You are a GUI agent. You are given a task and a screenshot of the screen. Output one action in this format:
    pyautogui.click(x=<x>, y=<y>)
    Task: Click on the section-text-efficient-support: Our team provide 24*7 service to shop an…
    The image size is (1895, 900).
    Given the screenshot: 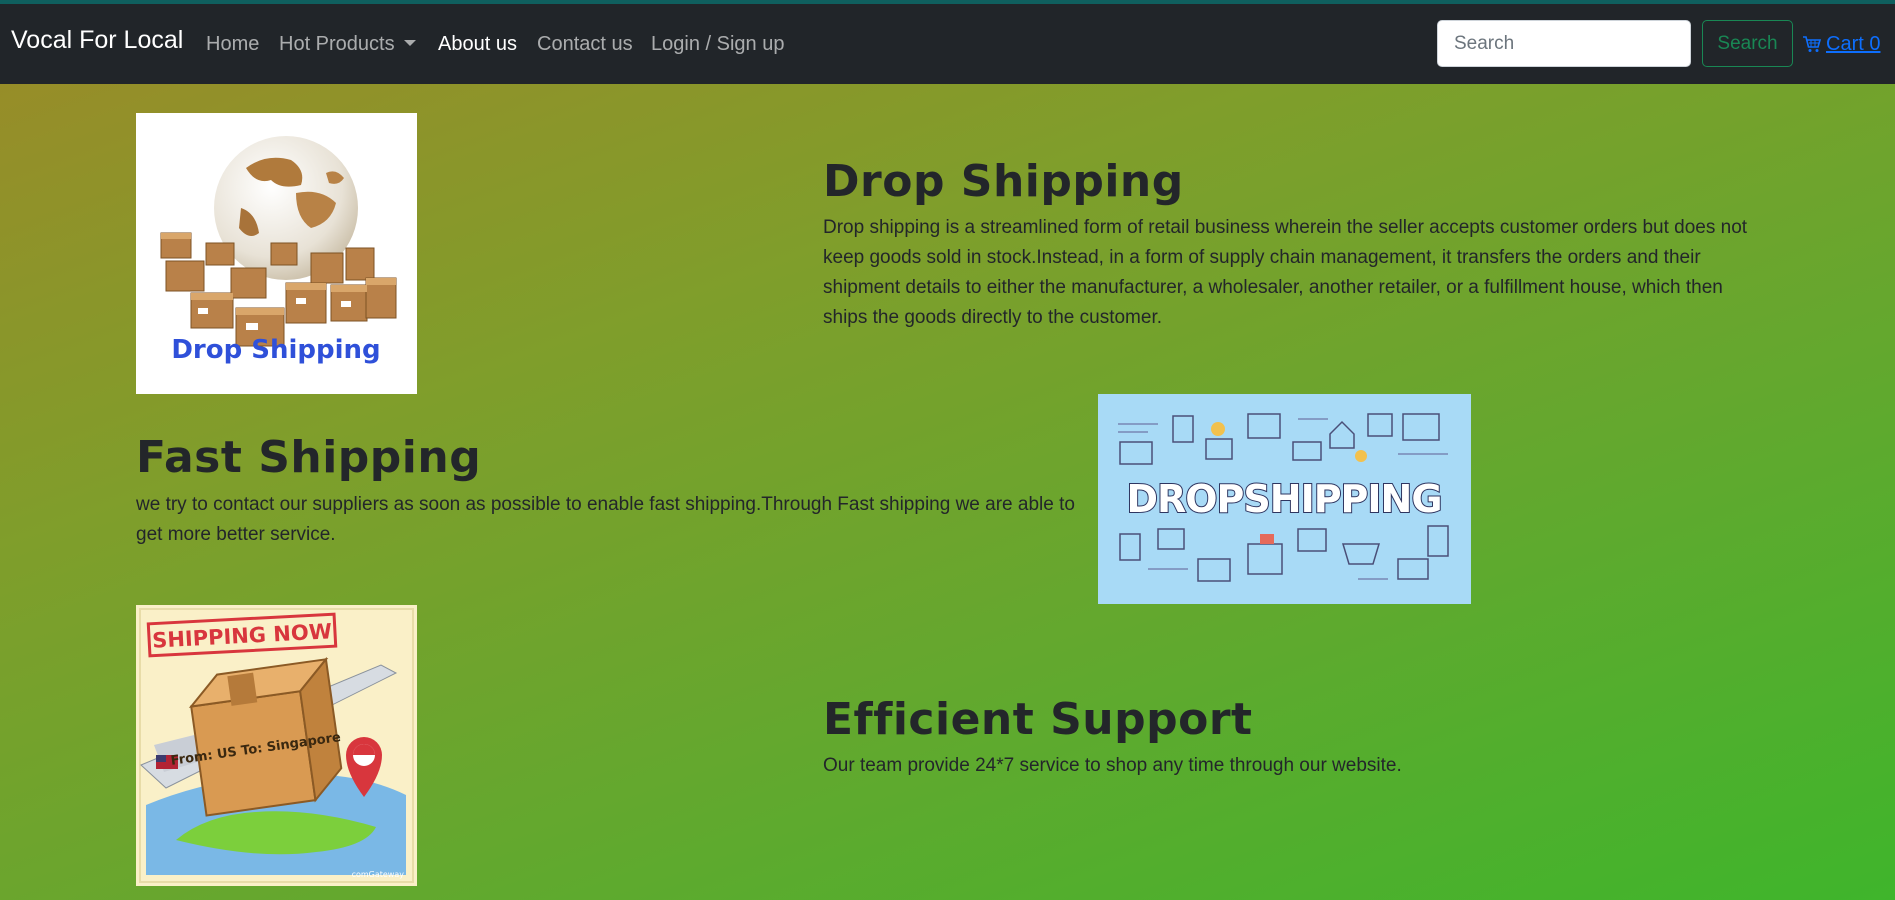 What is the action you would take?
    pyautogui.click(x=1112, y=765)
    